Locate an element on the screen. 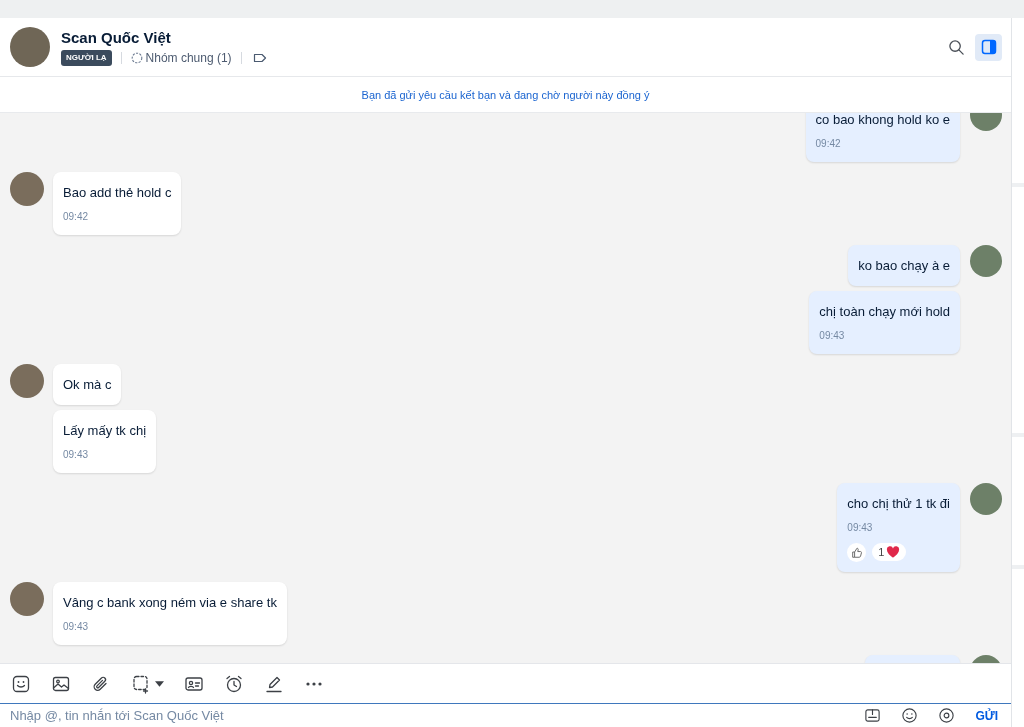 This screenshot has width=1024, height=727. message-text: Ok mà c is located at coordinates (87, 385).